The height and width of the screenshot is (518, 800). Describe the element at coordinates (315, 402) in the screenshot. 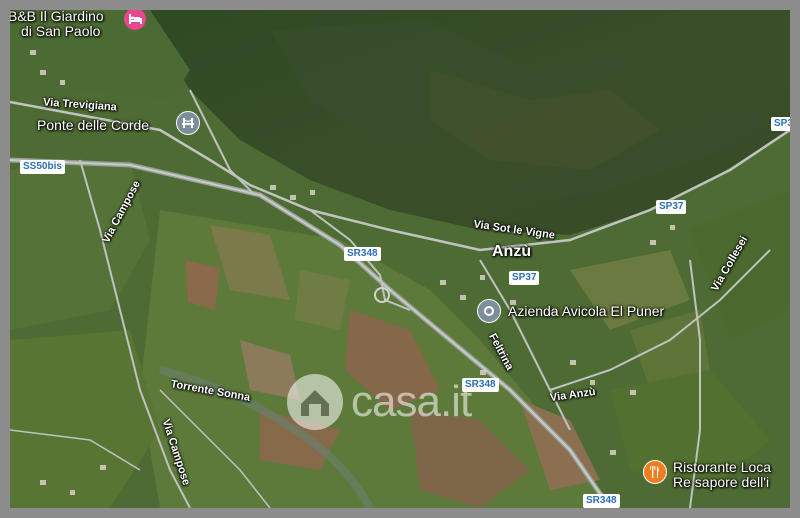

I see `casa-it-logo` at that location.